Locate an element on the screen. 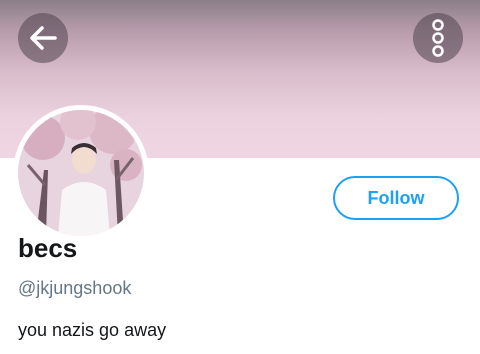 This screenshot has height=354, width=480. back-button is located at coordinates (43, 38).